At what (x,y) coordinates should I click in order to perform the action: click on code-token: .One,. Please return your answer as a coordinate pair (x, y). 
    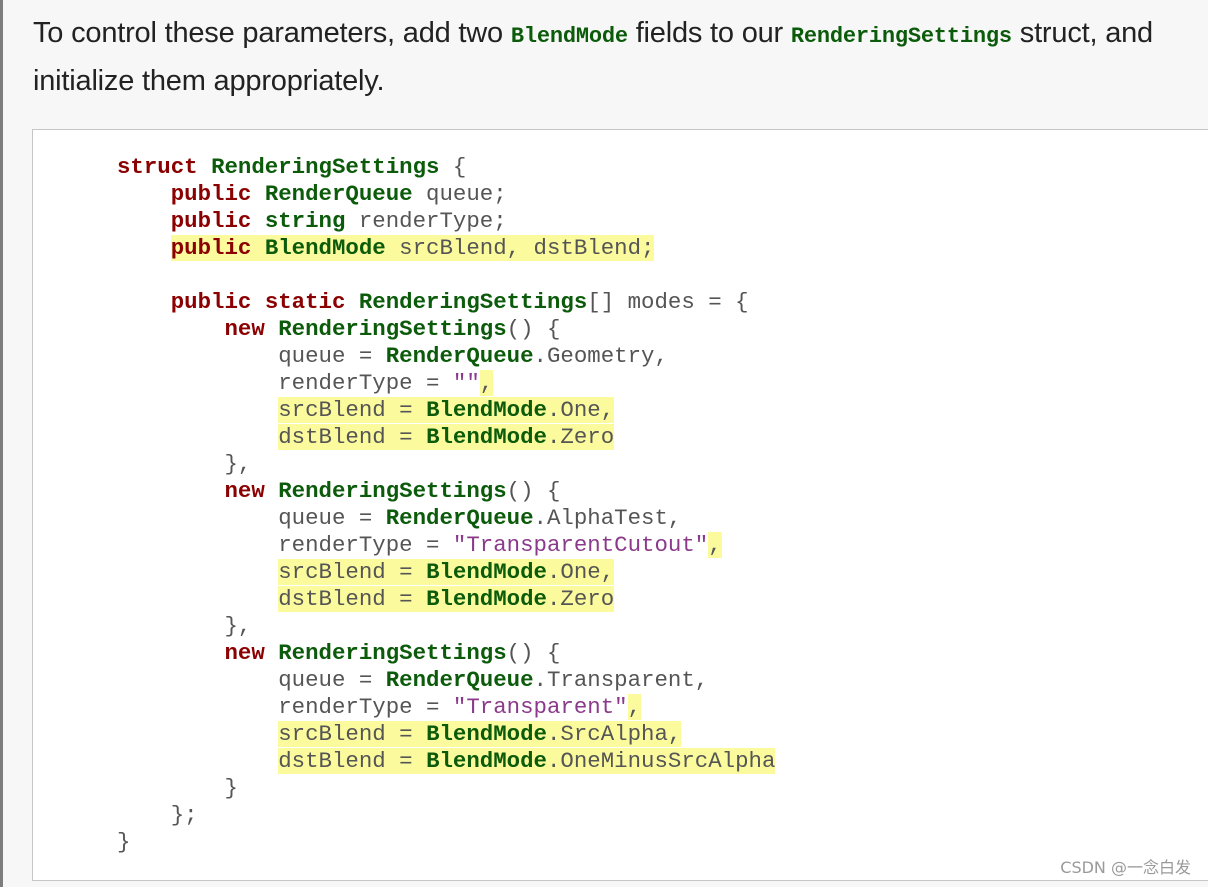
    Looking at the image, I should click on (581, 572).